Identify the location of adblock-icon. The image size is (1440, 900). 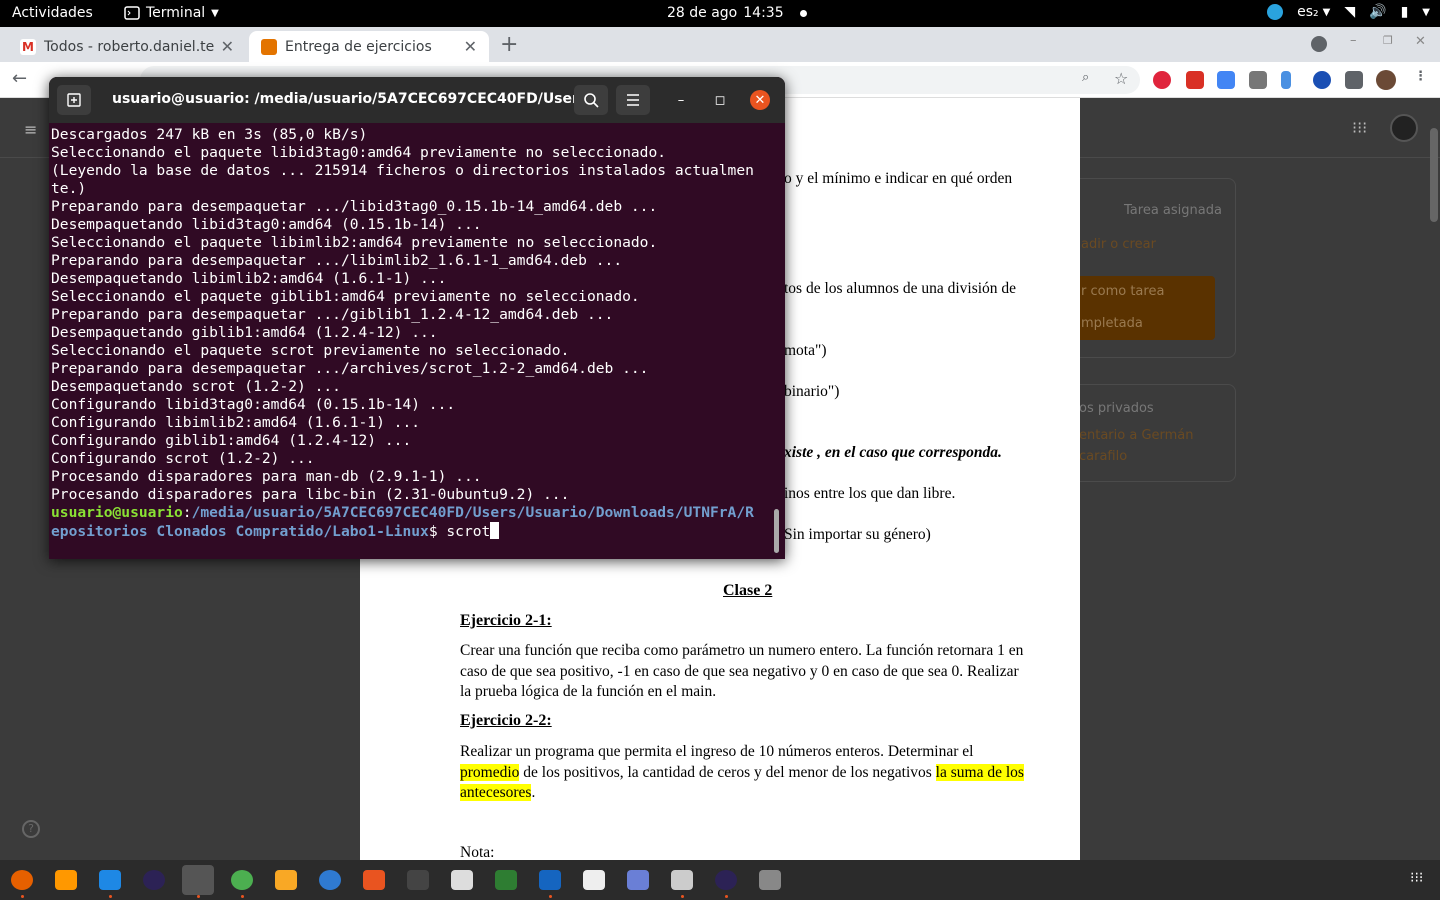
(1162, 80).